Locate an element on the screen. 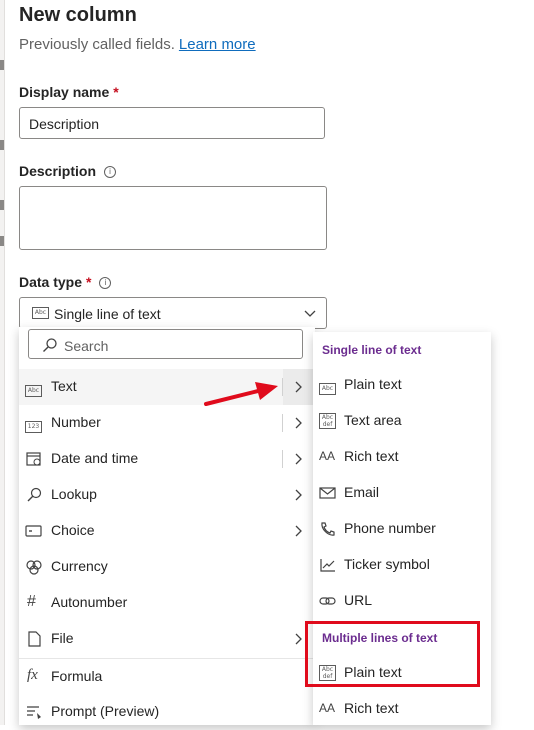  menu-item-formula: fx Formula is located at coordinates (167, 676).